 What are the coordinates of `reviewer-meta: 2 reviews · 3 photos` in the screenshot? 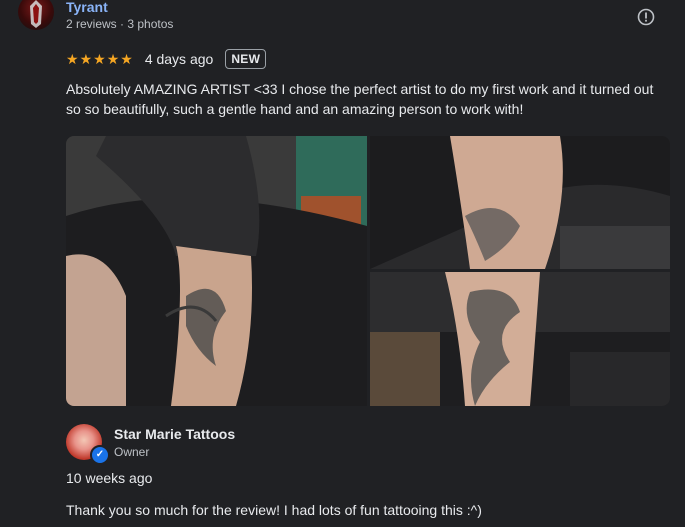 It's located at (120, 24).